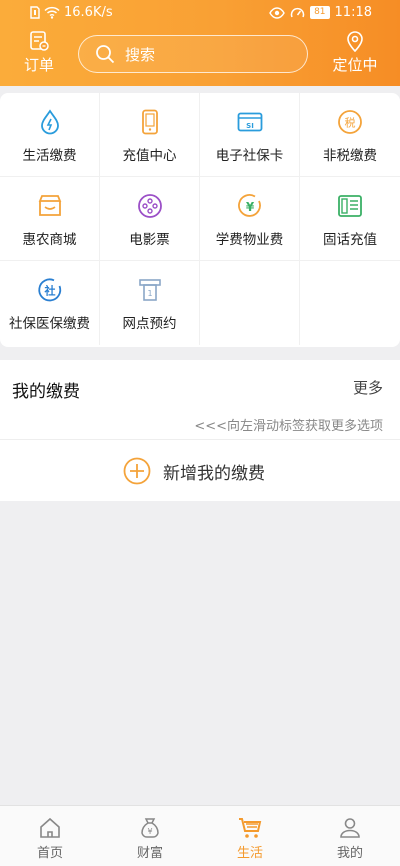  What do you see at coordinates (46, 392) in the screenshot?
I see `my-payments-title: 我的缴费` at bounding box center [46, 392].